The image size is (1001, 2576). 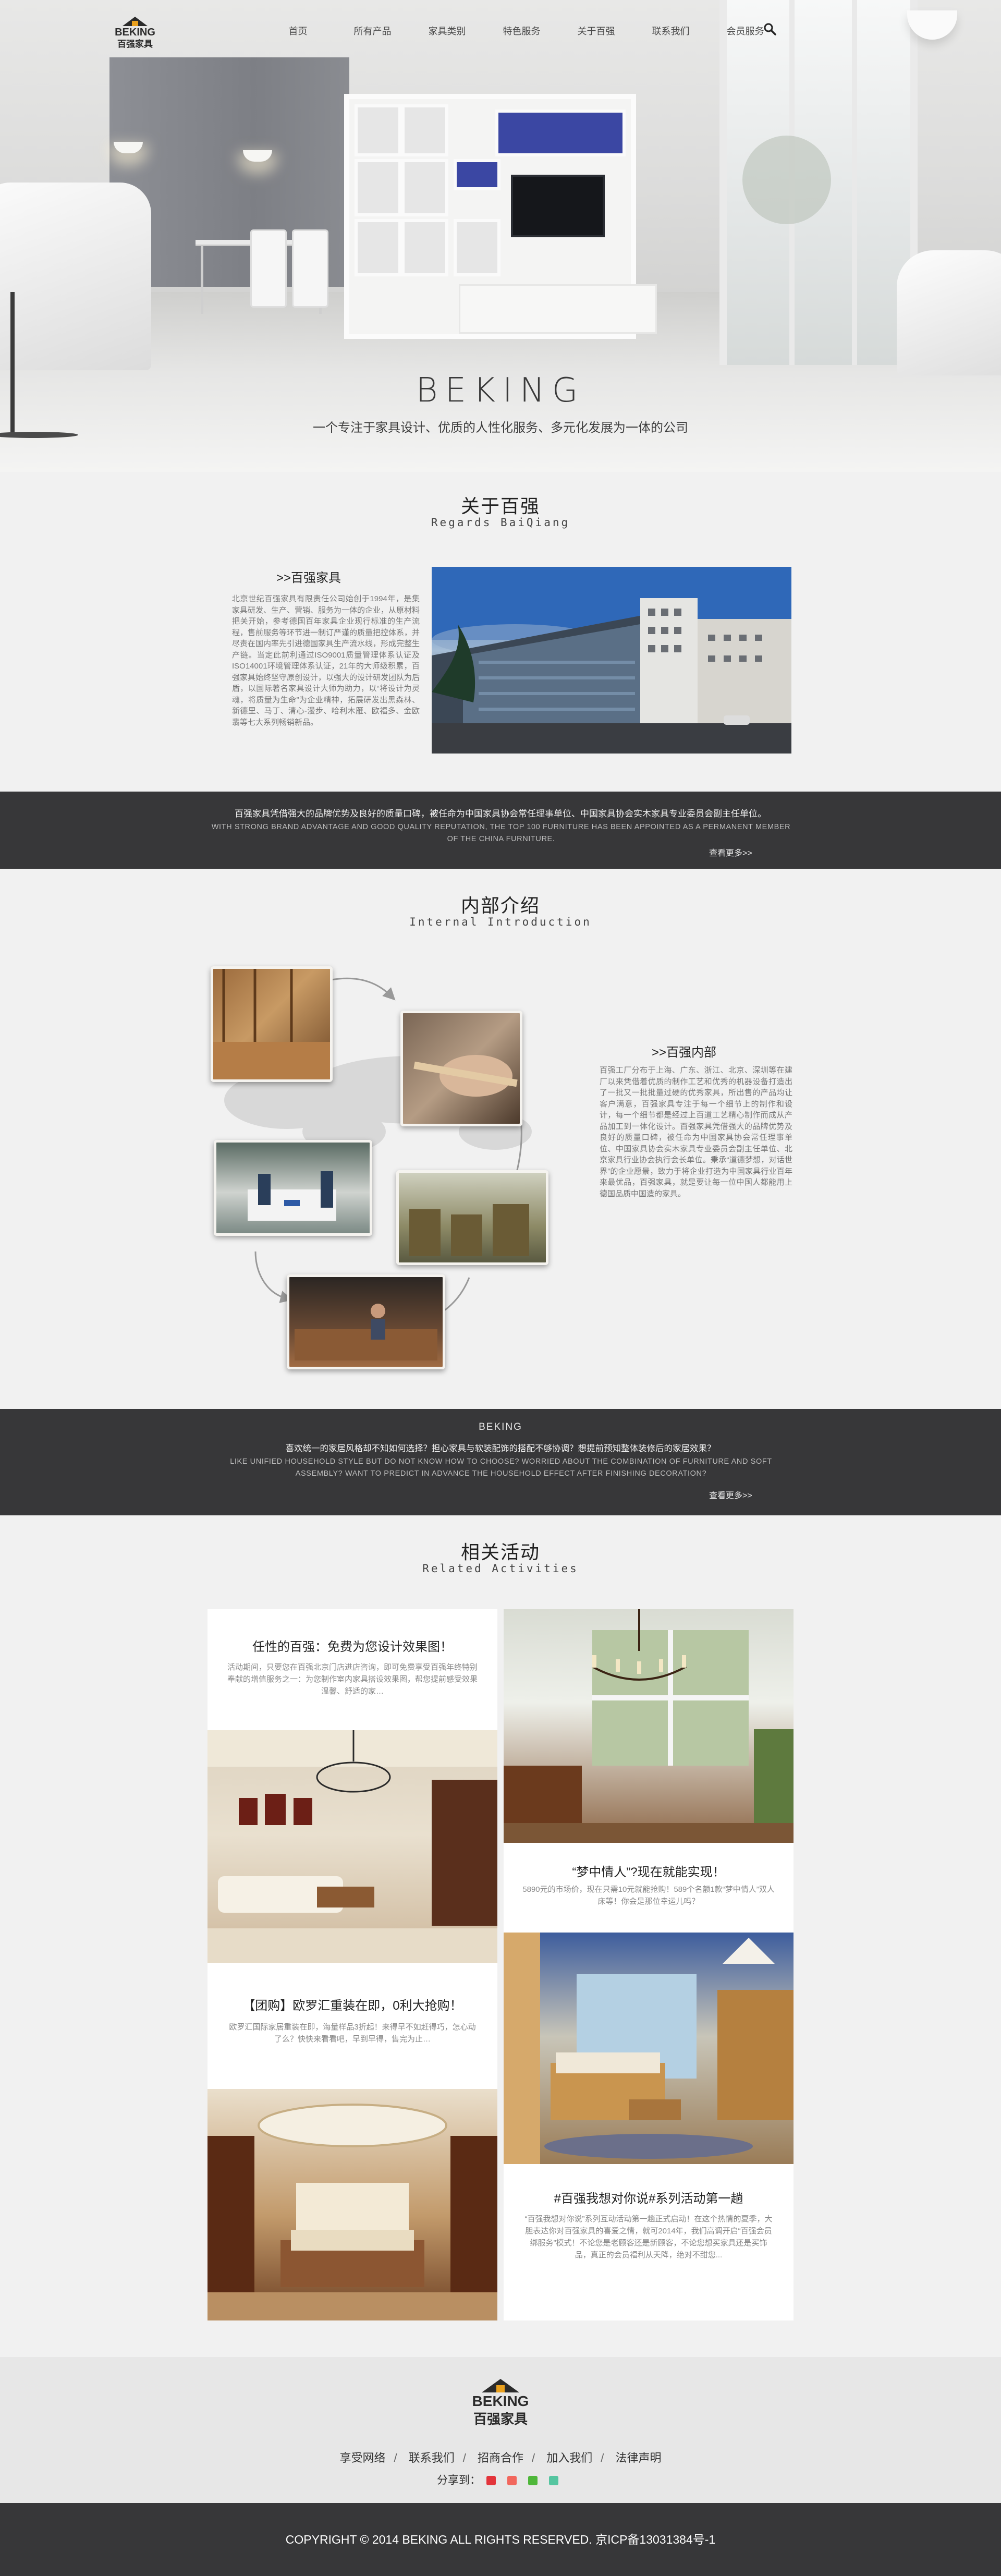 I want to click on activity-photo-living-room, so click(x=352, y=1846).